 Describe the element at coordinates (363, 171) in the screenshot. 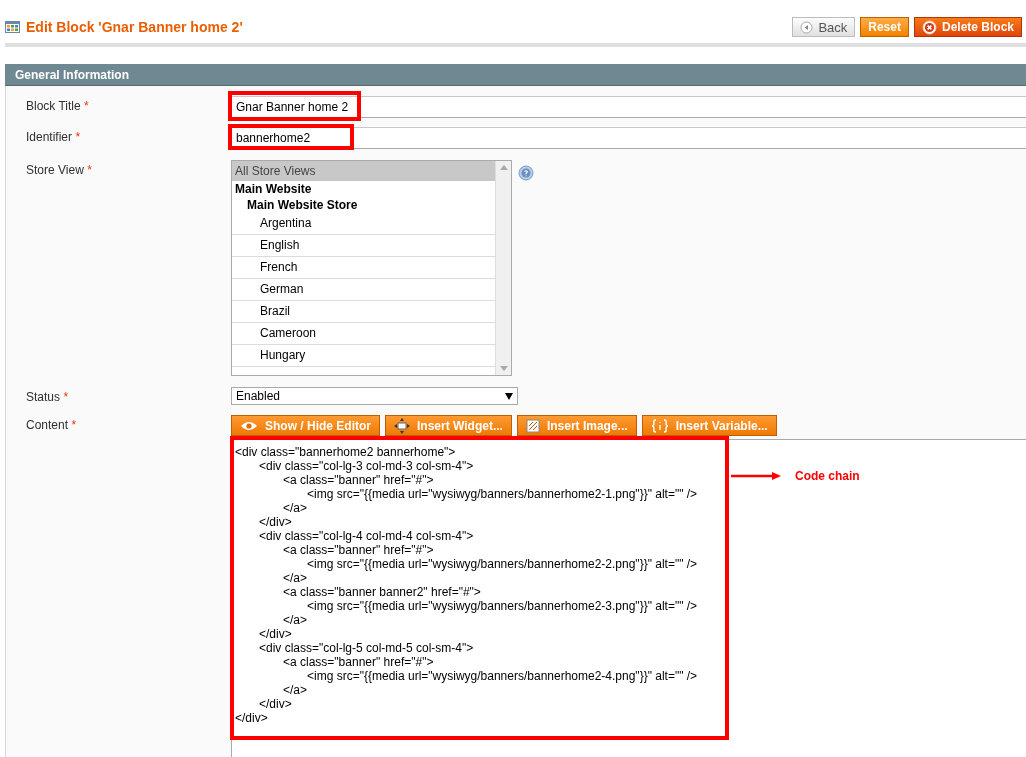

I see `list-option: All Store Views` at that location.